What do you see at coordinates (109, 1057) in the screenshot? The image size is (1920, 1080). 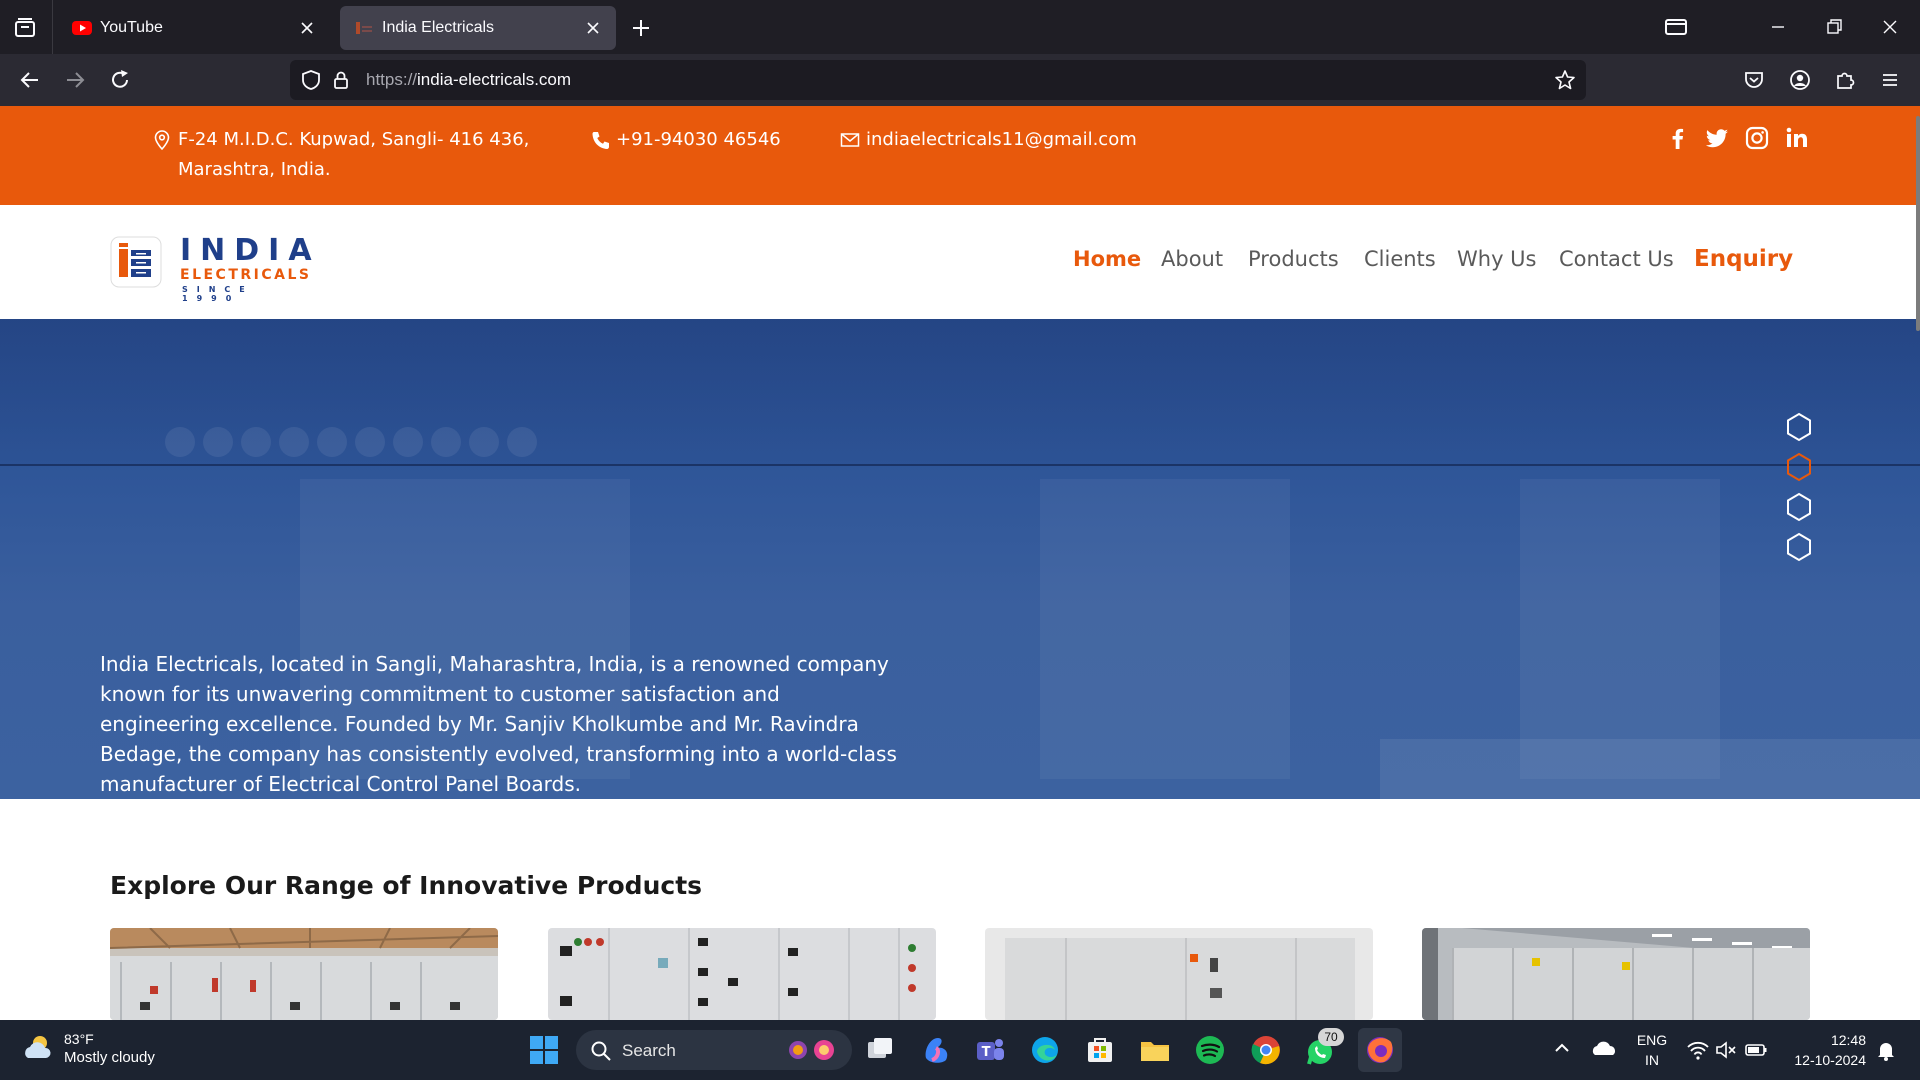 I see `weather-condition: Mostly cloudy` at bounding box center [109, 1057].